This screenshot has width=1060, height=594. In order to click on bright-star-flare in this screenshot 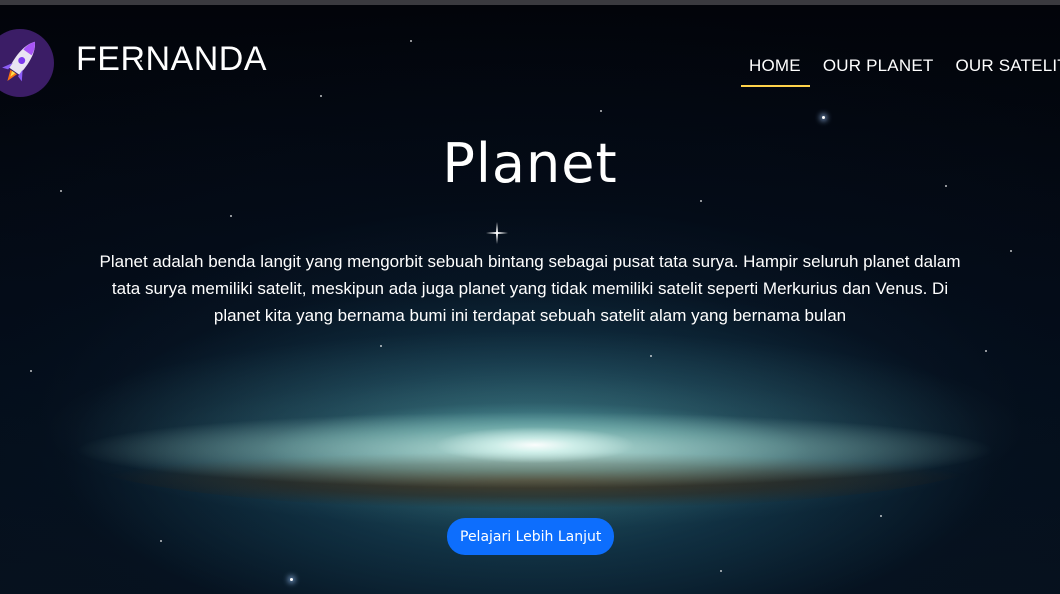, I will do `click(497, 233)`.